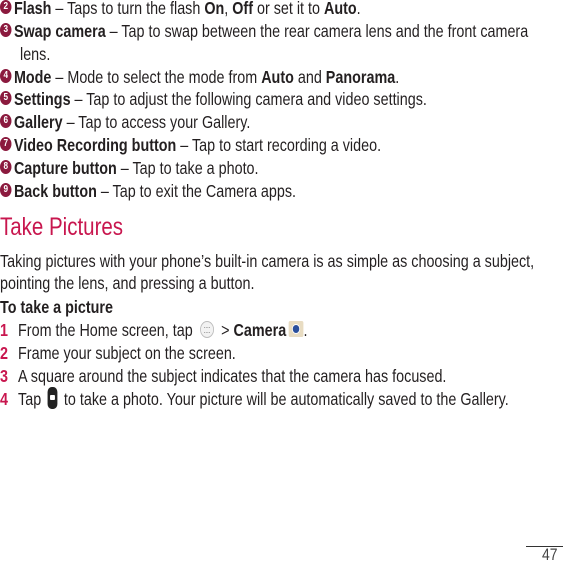 The width and height of the screenshot is (565, 566). I want to click on section-title-text: Take Pictures, so click(62, 227).